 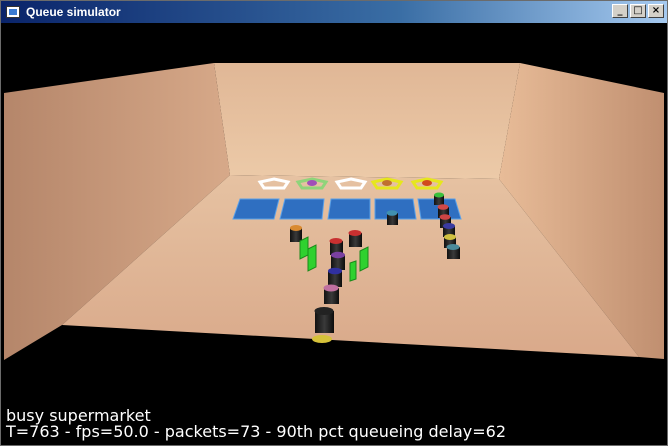 I want to click on close-icon: ×, so click(x=656, y=10).